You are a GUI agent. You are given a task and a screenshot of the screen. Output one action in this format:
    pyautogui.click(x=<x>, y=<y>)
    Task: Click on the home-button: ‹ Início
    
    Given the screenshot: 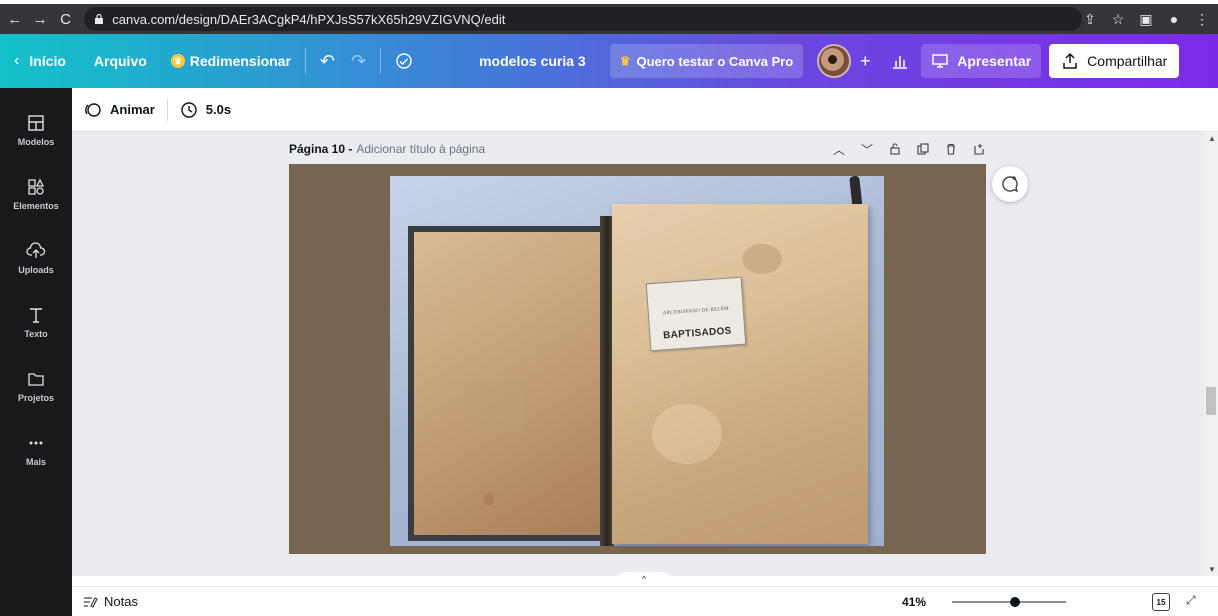 What is the action you would take?
    pyautogui.click(x=37, y=61)
    